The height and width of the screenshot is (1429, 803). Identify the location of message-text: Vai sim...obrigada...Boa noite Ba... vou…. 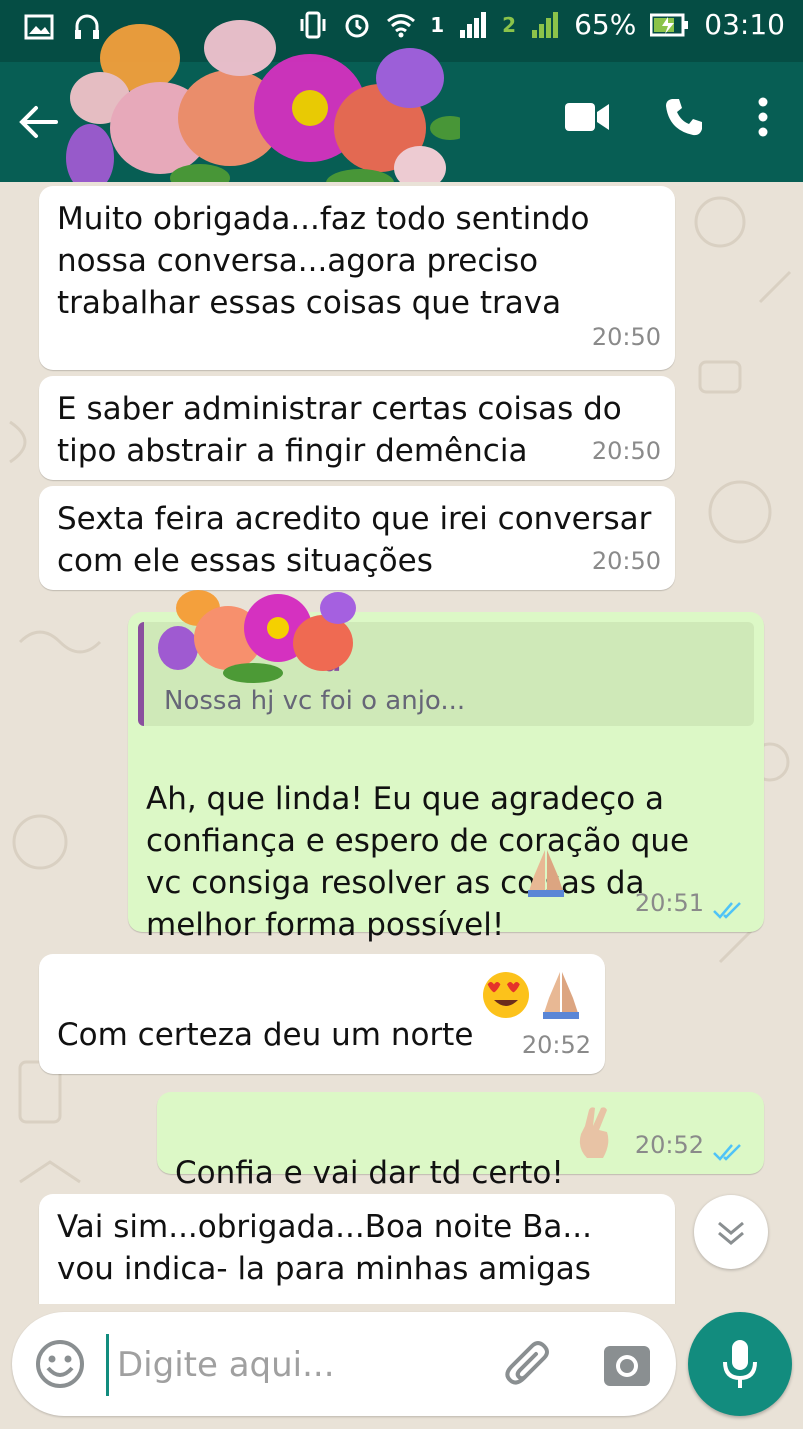
(324, 1248).